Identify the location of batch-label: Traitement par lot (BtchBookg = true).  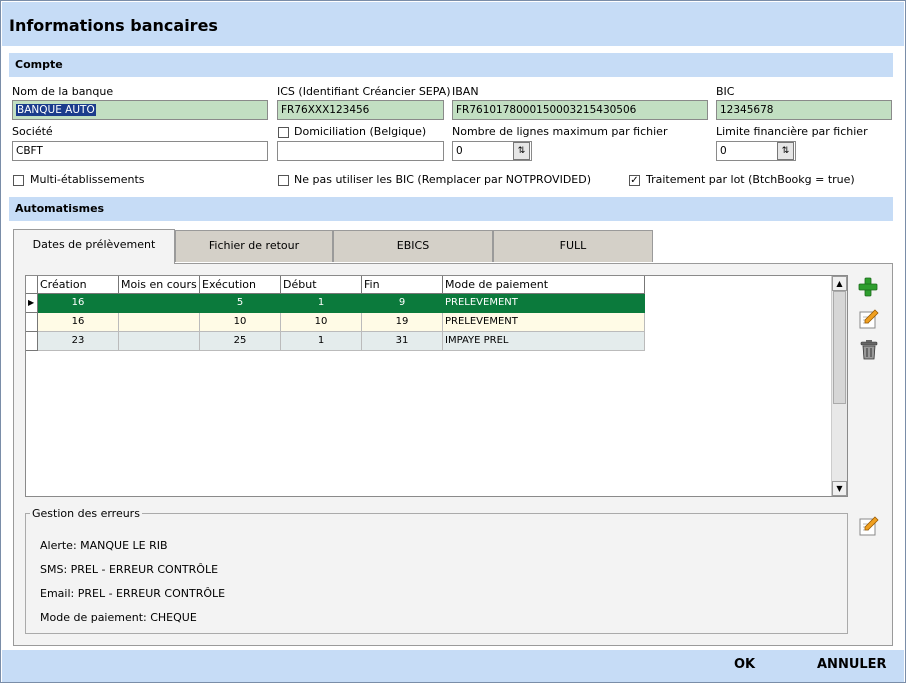
(750, 179).